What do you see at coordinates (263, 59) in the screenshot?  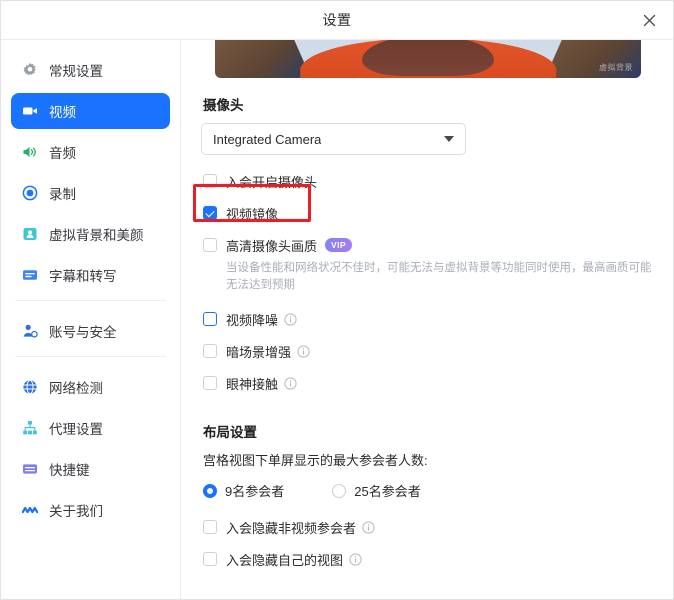 I see `preview-corner-left` at bounding box center [263, 59].